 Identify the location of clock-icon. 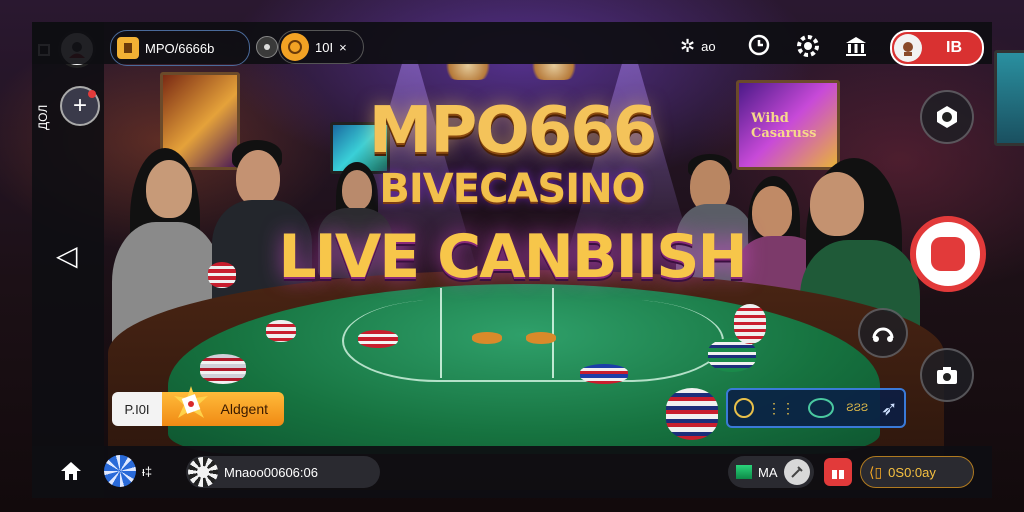
(759, 45).